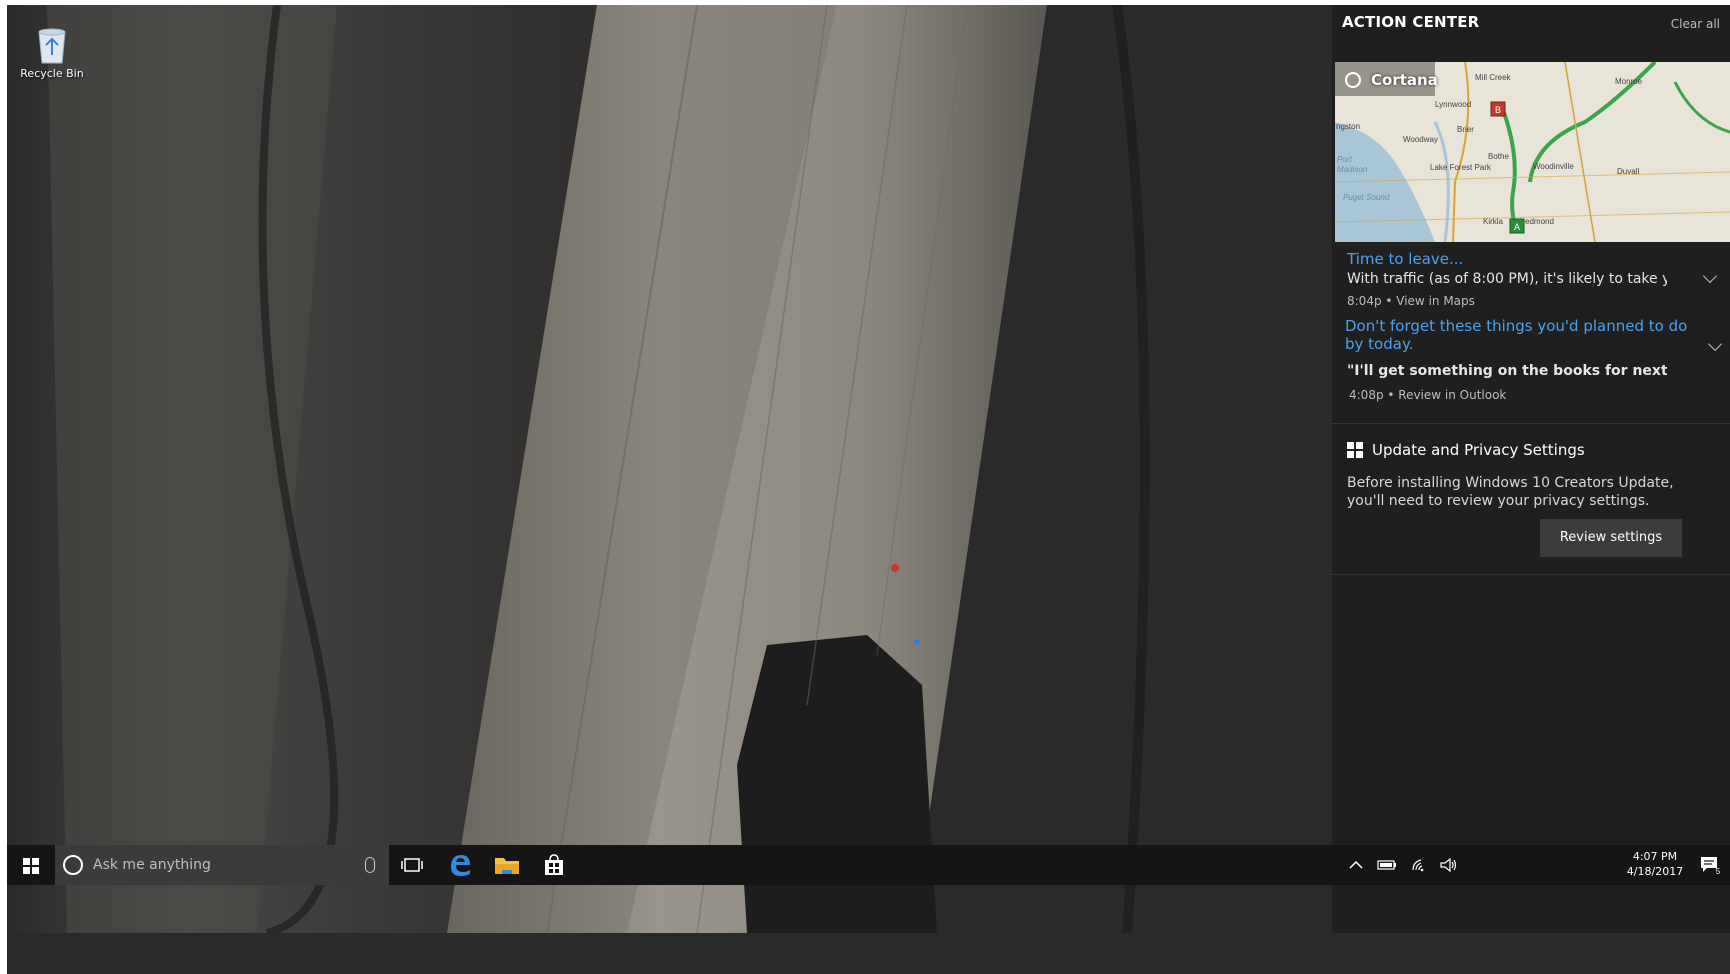  I want to click on notification-count-badge: 5, so click(1718, 871).